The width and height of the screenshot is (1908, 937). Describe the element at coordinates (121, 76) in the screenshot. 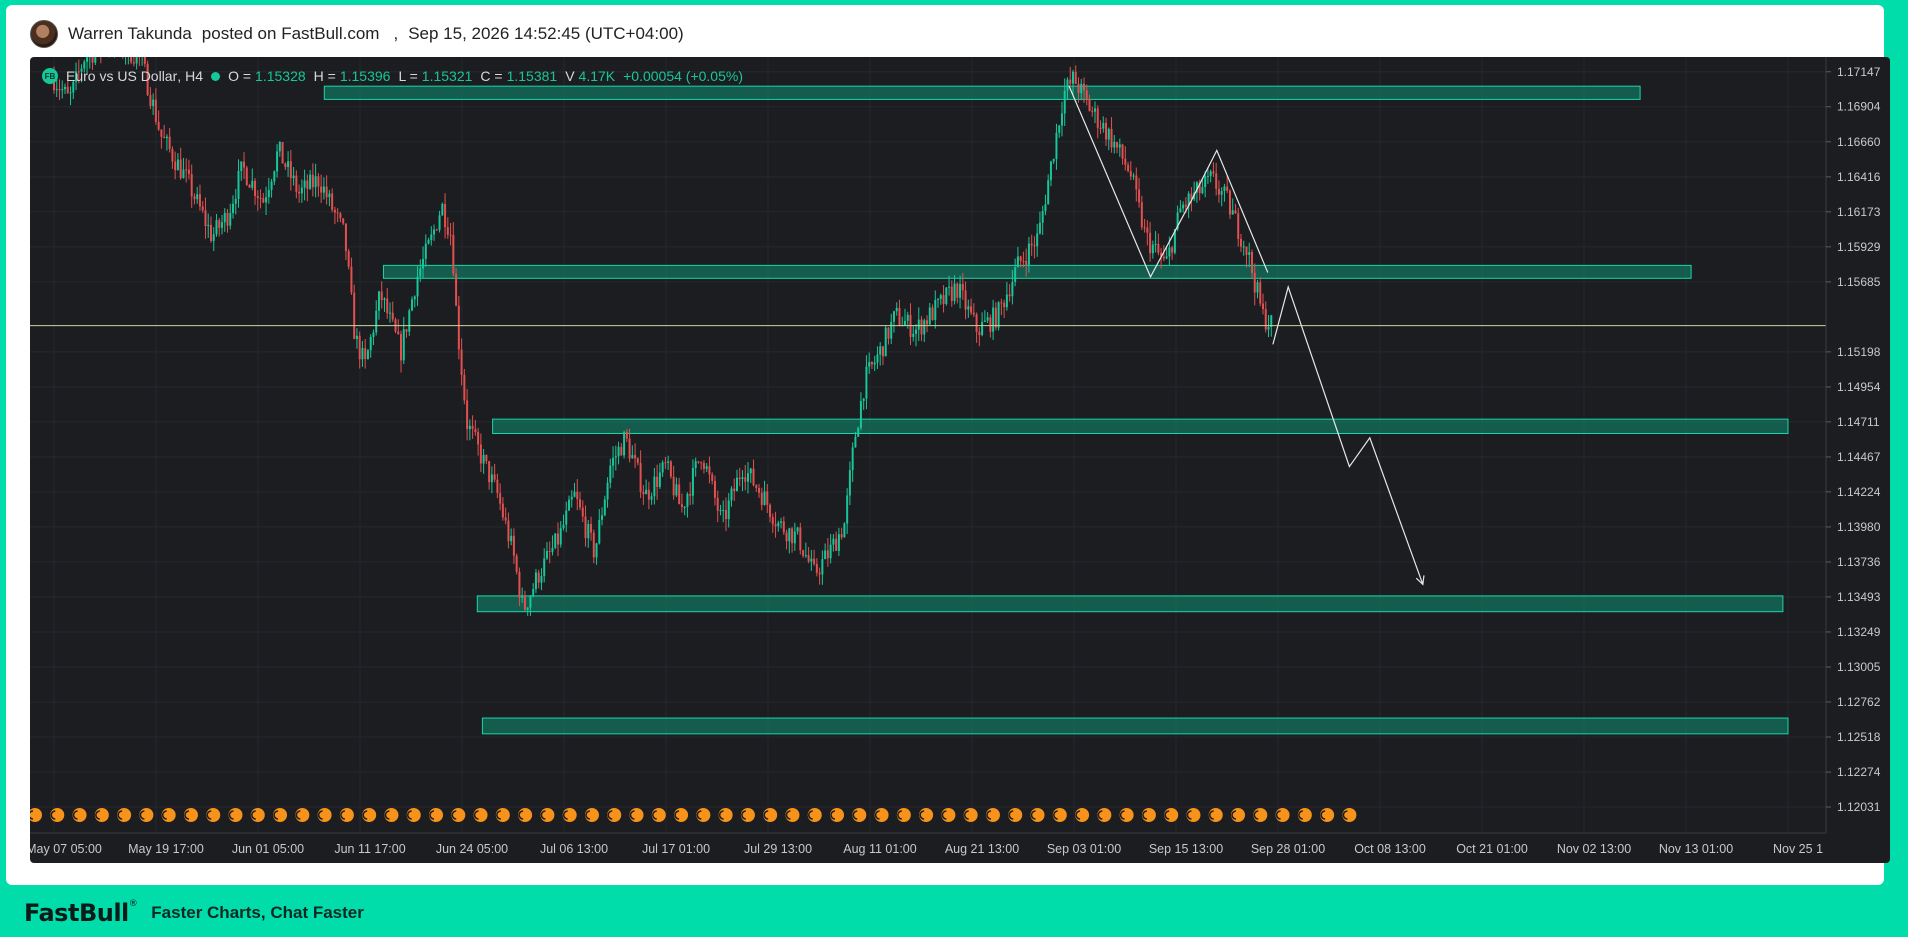

I see `symbol-name: Euro vs US Dollar` at that location.